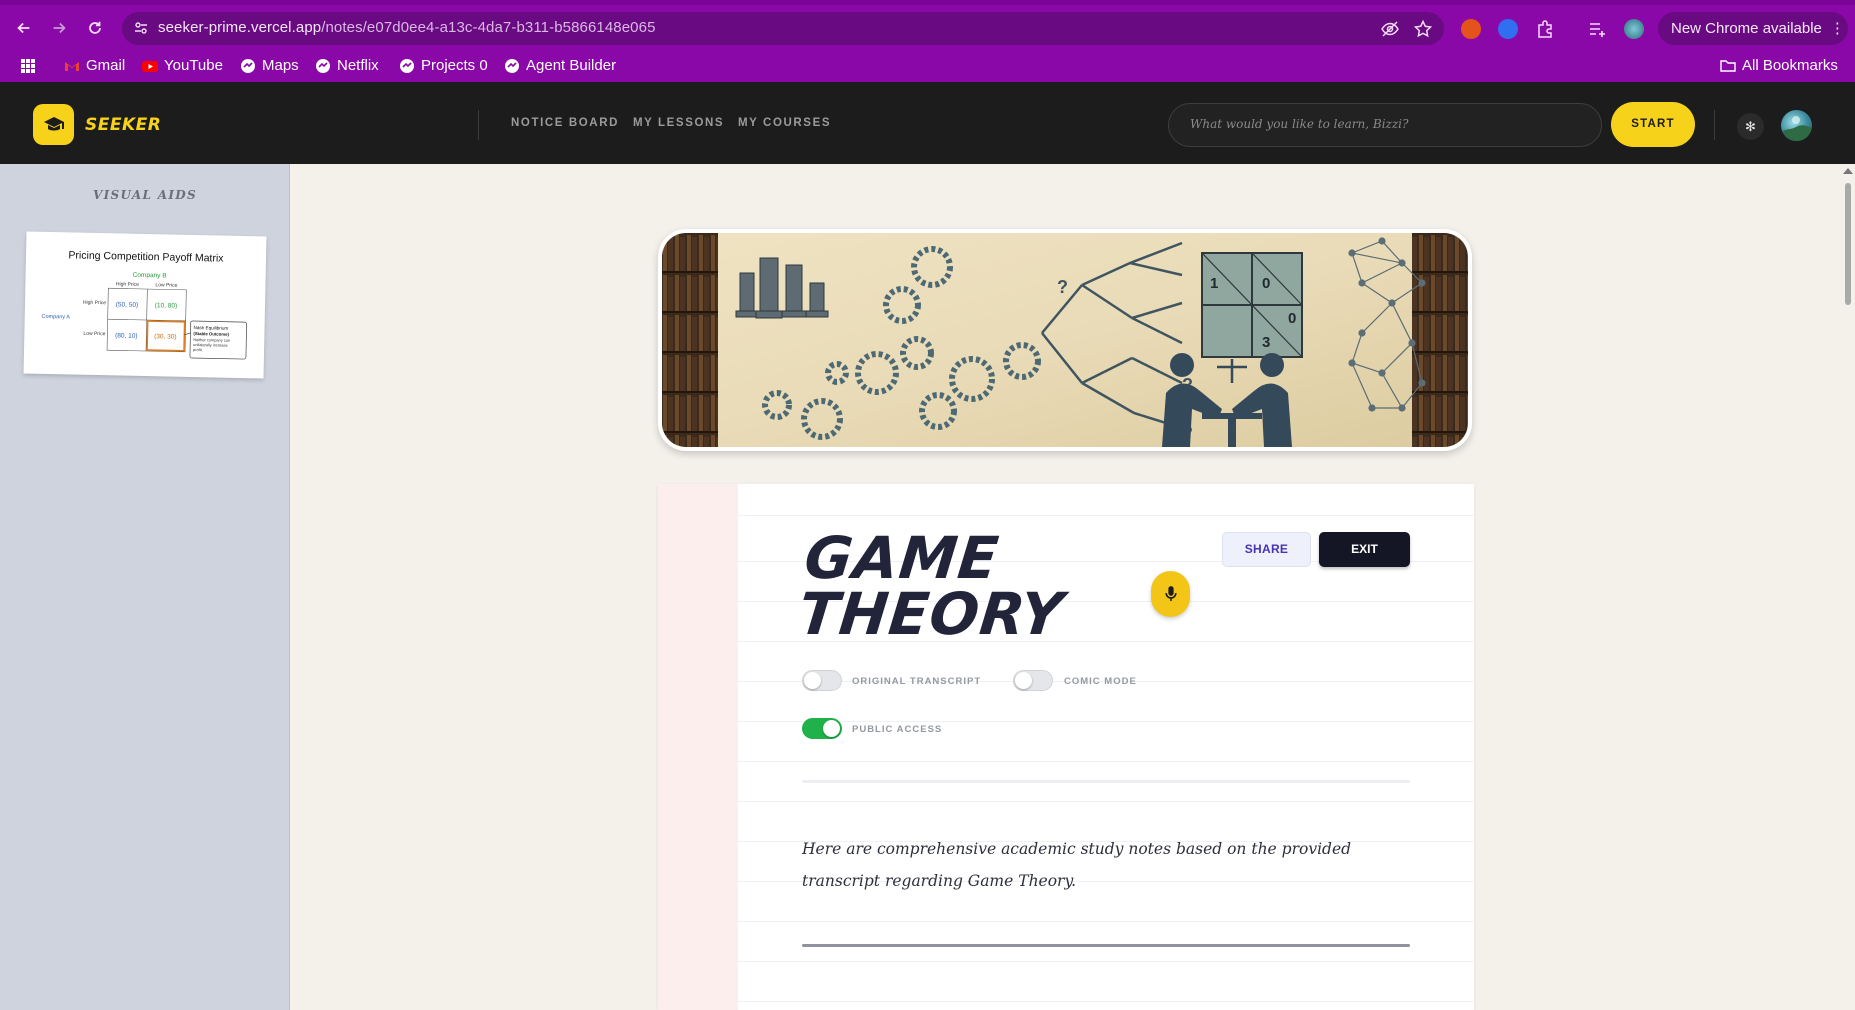 The height and width of the screenshot is (1010, 1855). I want to click on search-placeholder: What would you like to learn, Bizzi?, so click(1299, 124).